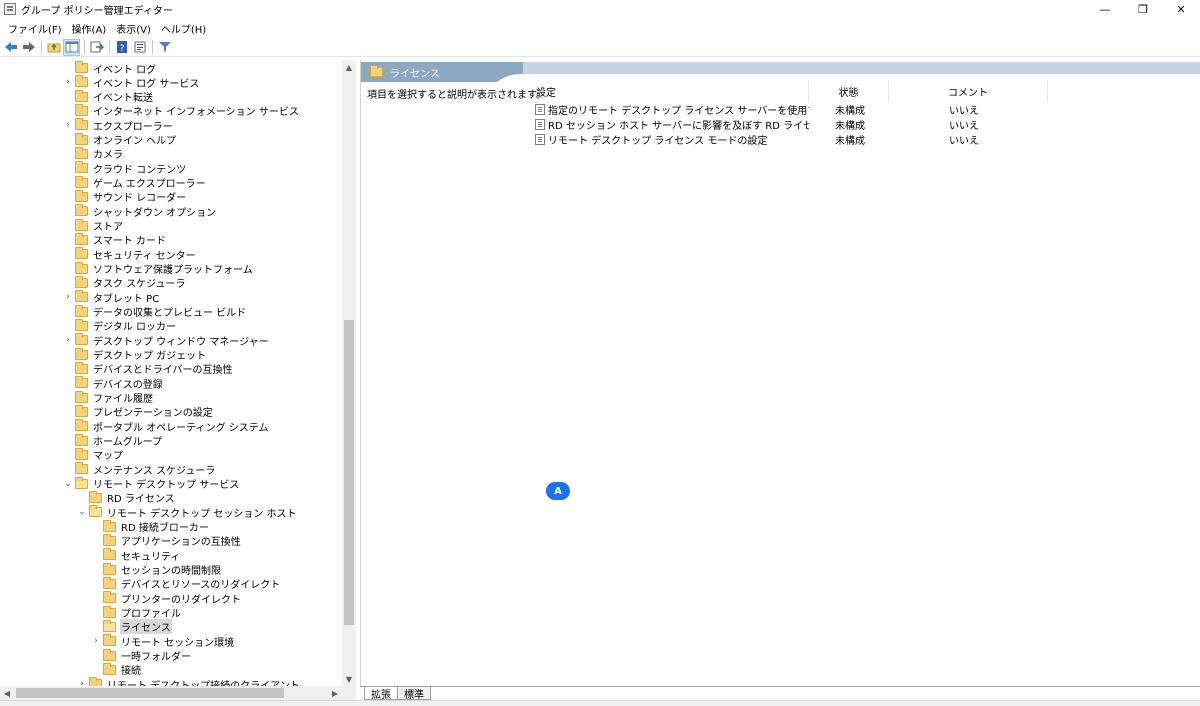 The image size is (1200, 706). I want to click on tree-item: ⌄ リモート デスクトップ セッション ホスト, so click(187, 512).